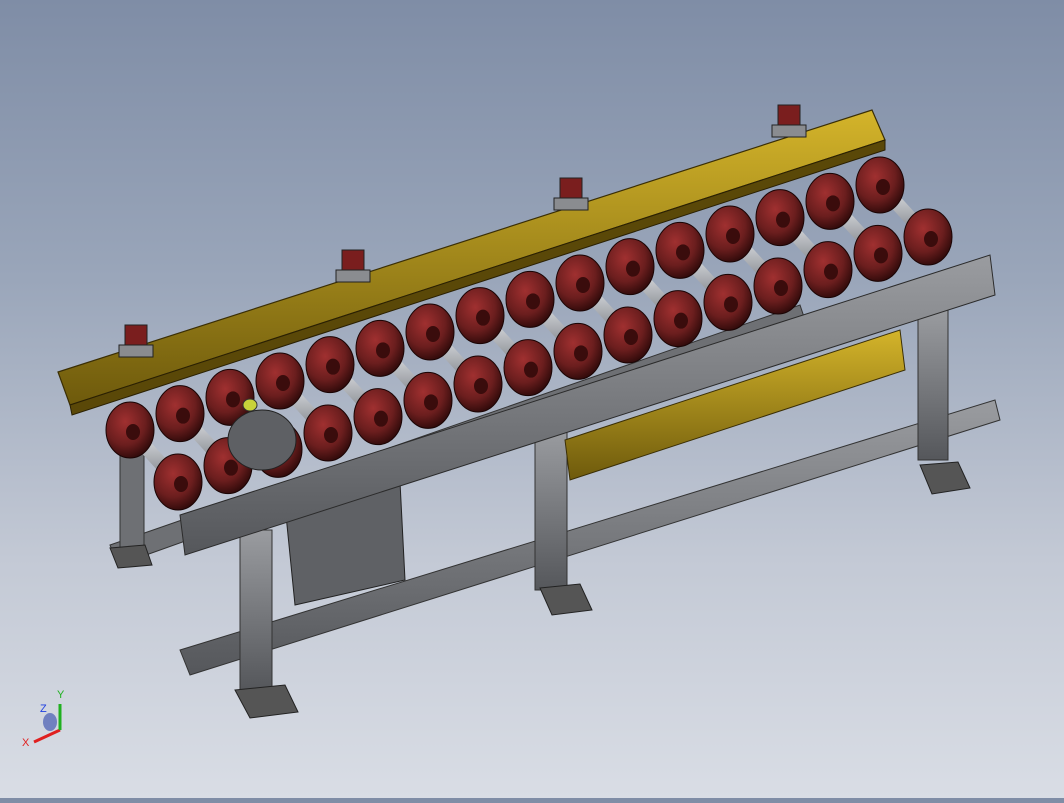 The image size is (1064, 803). I want to click on z-axis-arrow, so click(50, 722).